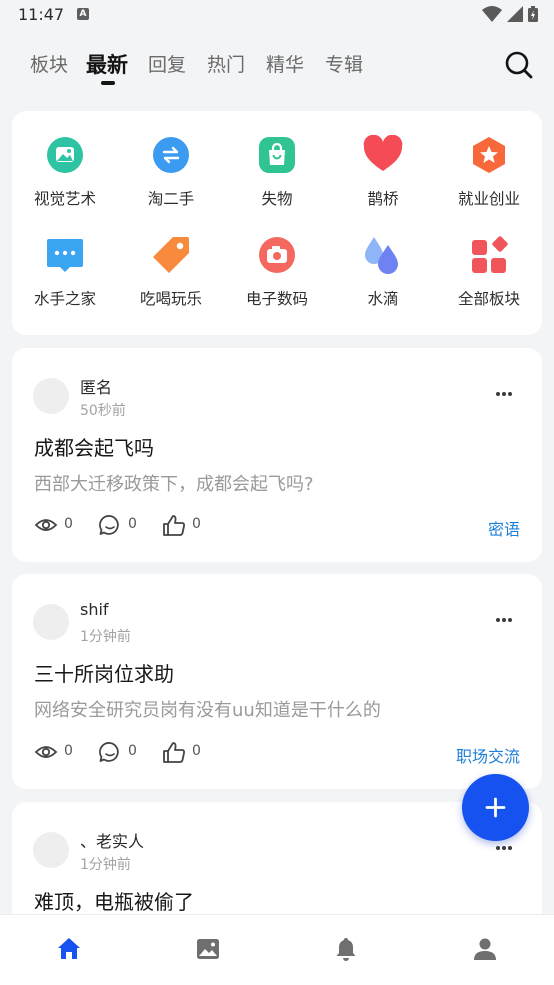 This screenshot has height=985, width=554. I want to click on post-excerpt: 网络安全研究员岗有没有uu知道是干什么的, so click(207, 709).